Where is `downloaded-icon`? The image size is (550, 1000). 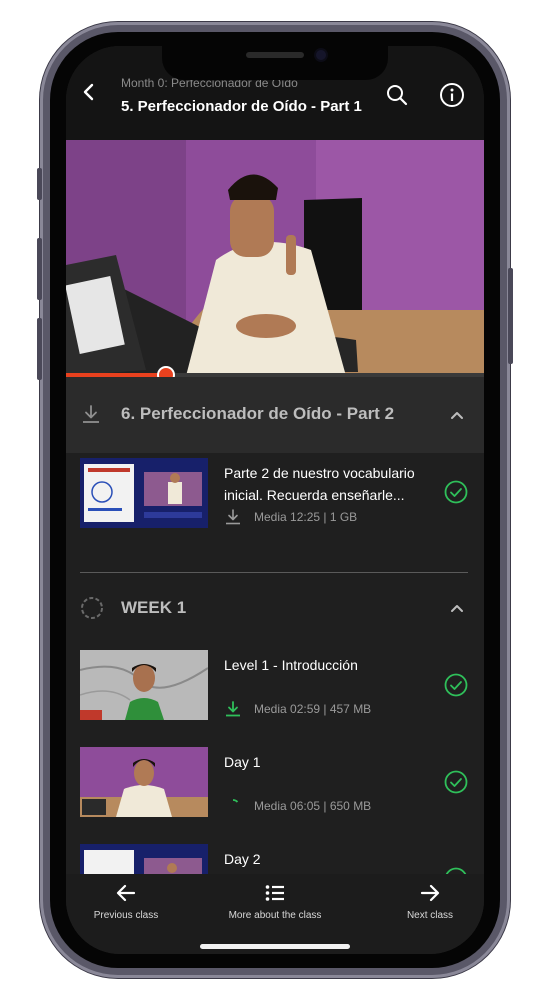
downloaded-icon is located at coordinates (233, 709).